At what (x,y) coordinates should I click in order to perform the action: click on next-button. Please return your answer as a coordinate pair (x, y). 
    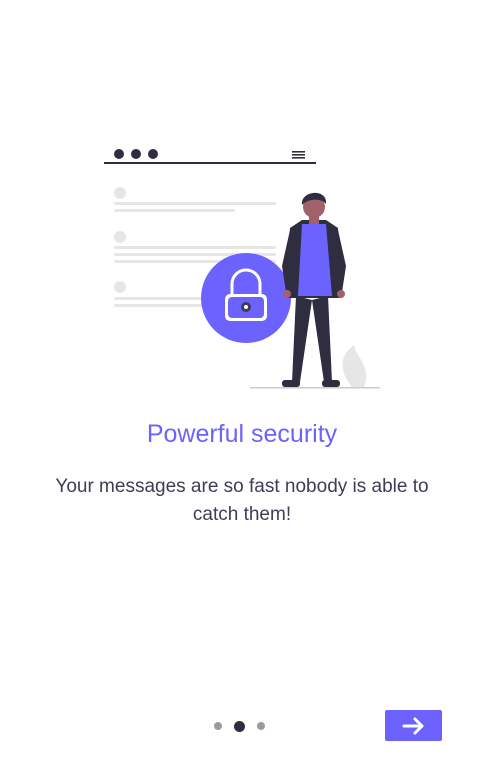
    Looking at the image, I should click on (413, 725).